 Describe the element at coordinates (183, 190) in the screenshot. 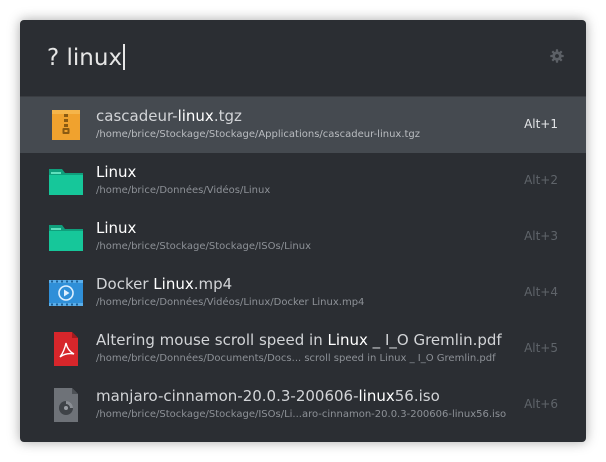

I see `result-path: /home/brice/Données/Vidéos/Linux` at that location.